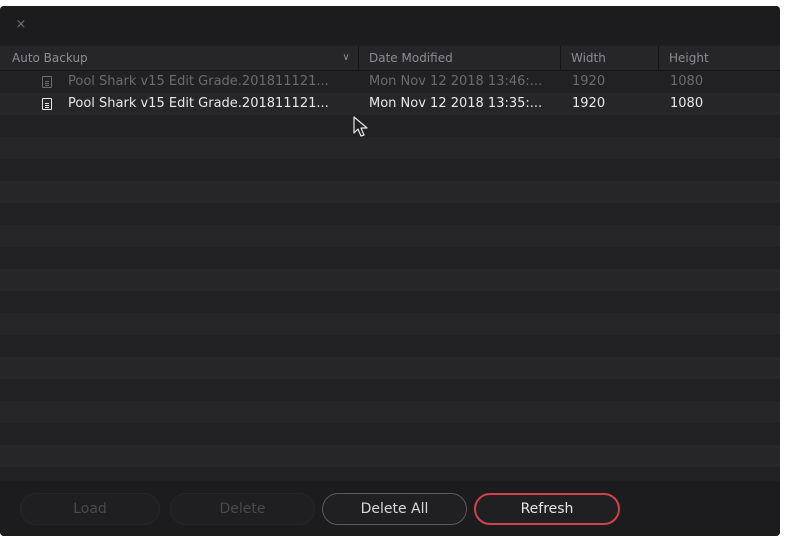 The image size is (787, 540). I want to click on title-bar: ×, so click(390, 25).